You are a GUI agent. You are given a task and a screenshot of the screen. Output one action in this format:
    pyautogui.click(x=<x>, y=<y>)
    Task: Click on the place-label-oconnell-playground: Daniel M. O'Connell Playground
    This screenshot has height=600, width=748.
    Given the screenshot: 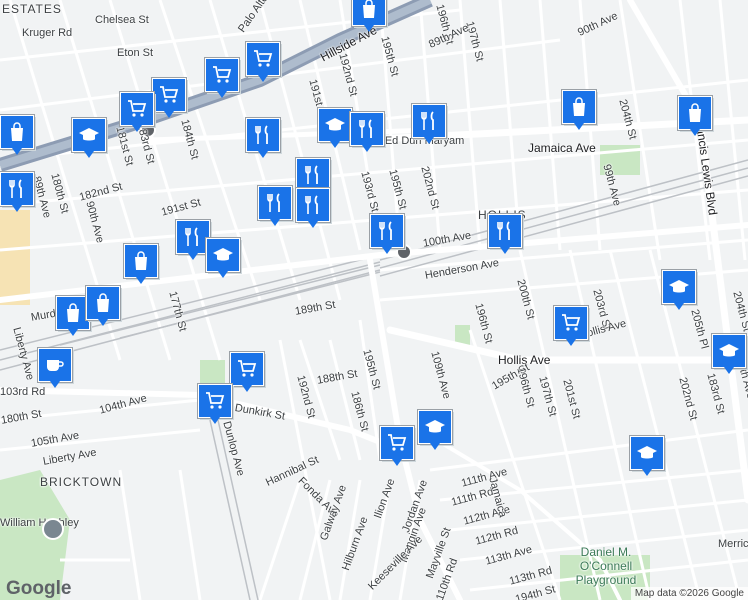 What is the action you would take?
    pyautogui.click(x=606, y=566)
    